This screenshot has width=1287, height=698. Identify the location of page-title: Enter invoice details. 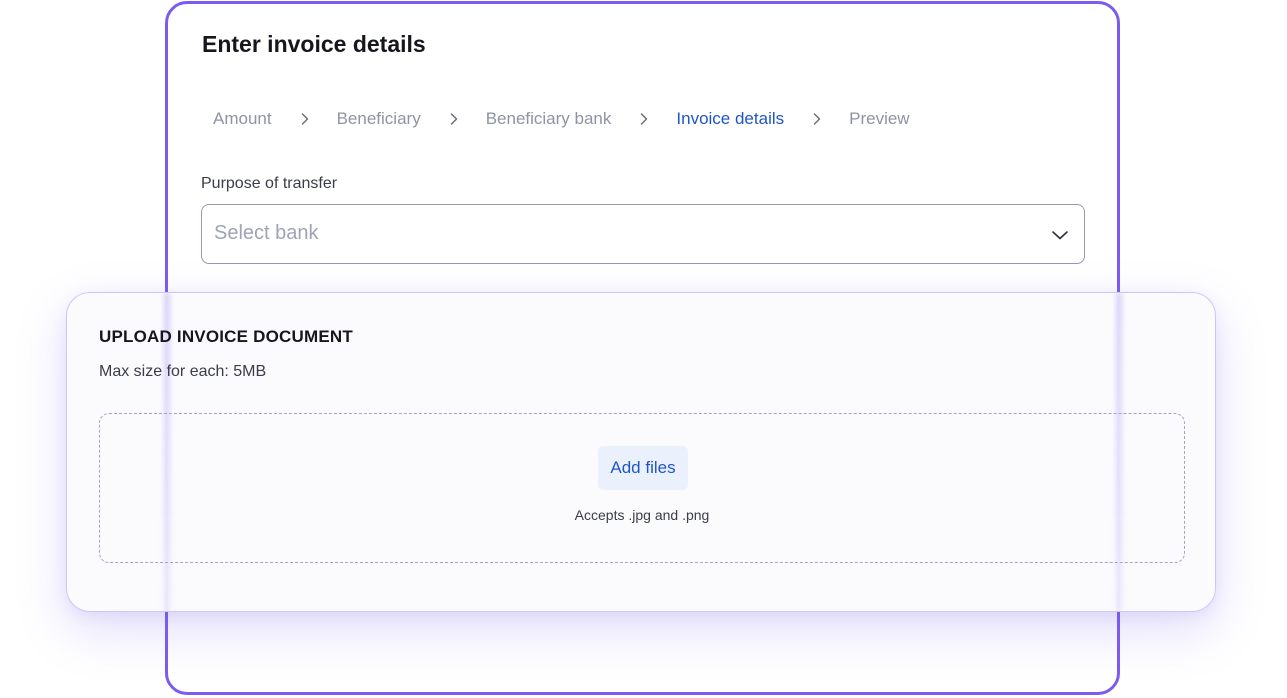
(314, 44).